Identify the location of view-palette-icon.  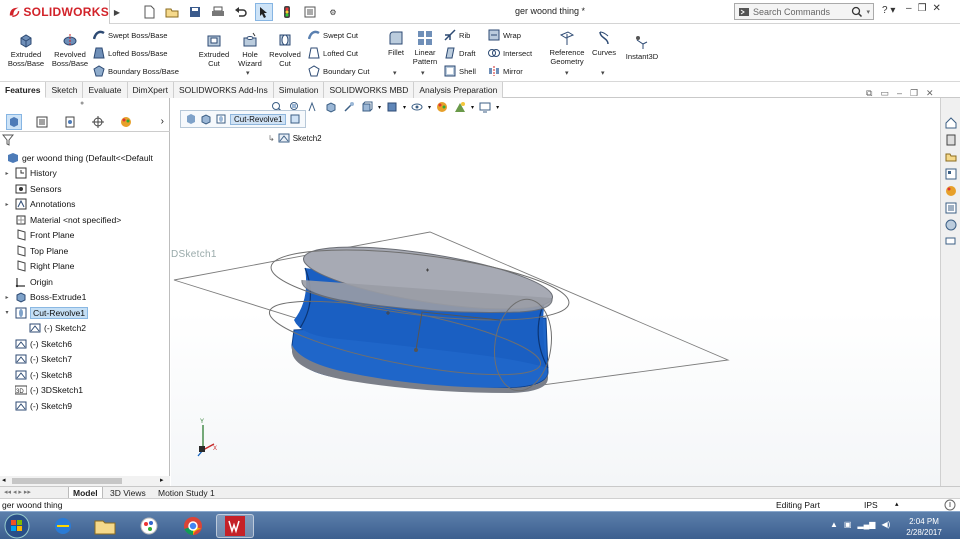
(951, 174).